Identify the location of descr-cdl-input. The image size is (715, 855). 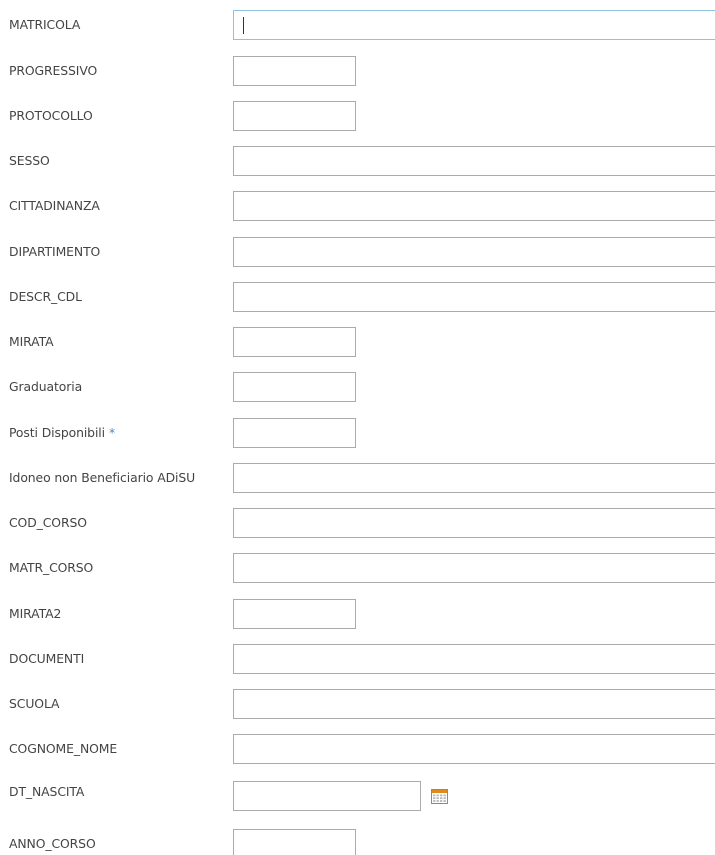
(474, 297).